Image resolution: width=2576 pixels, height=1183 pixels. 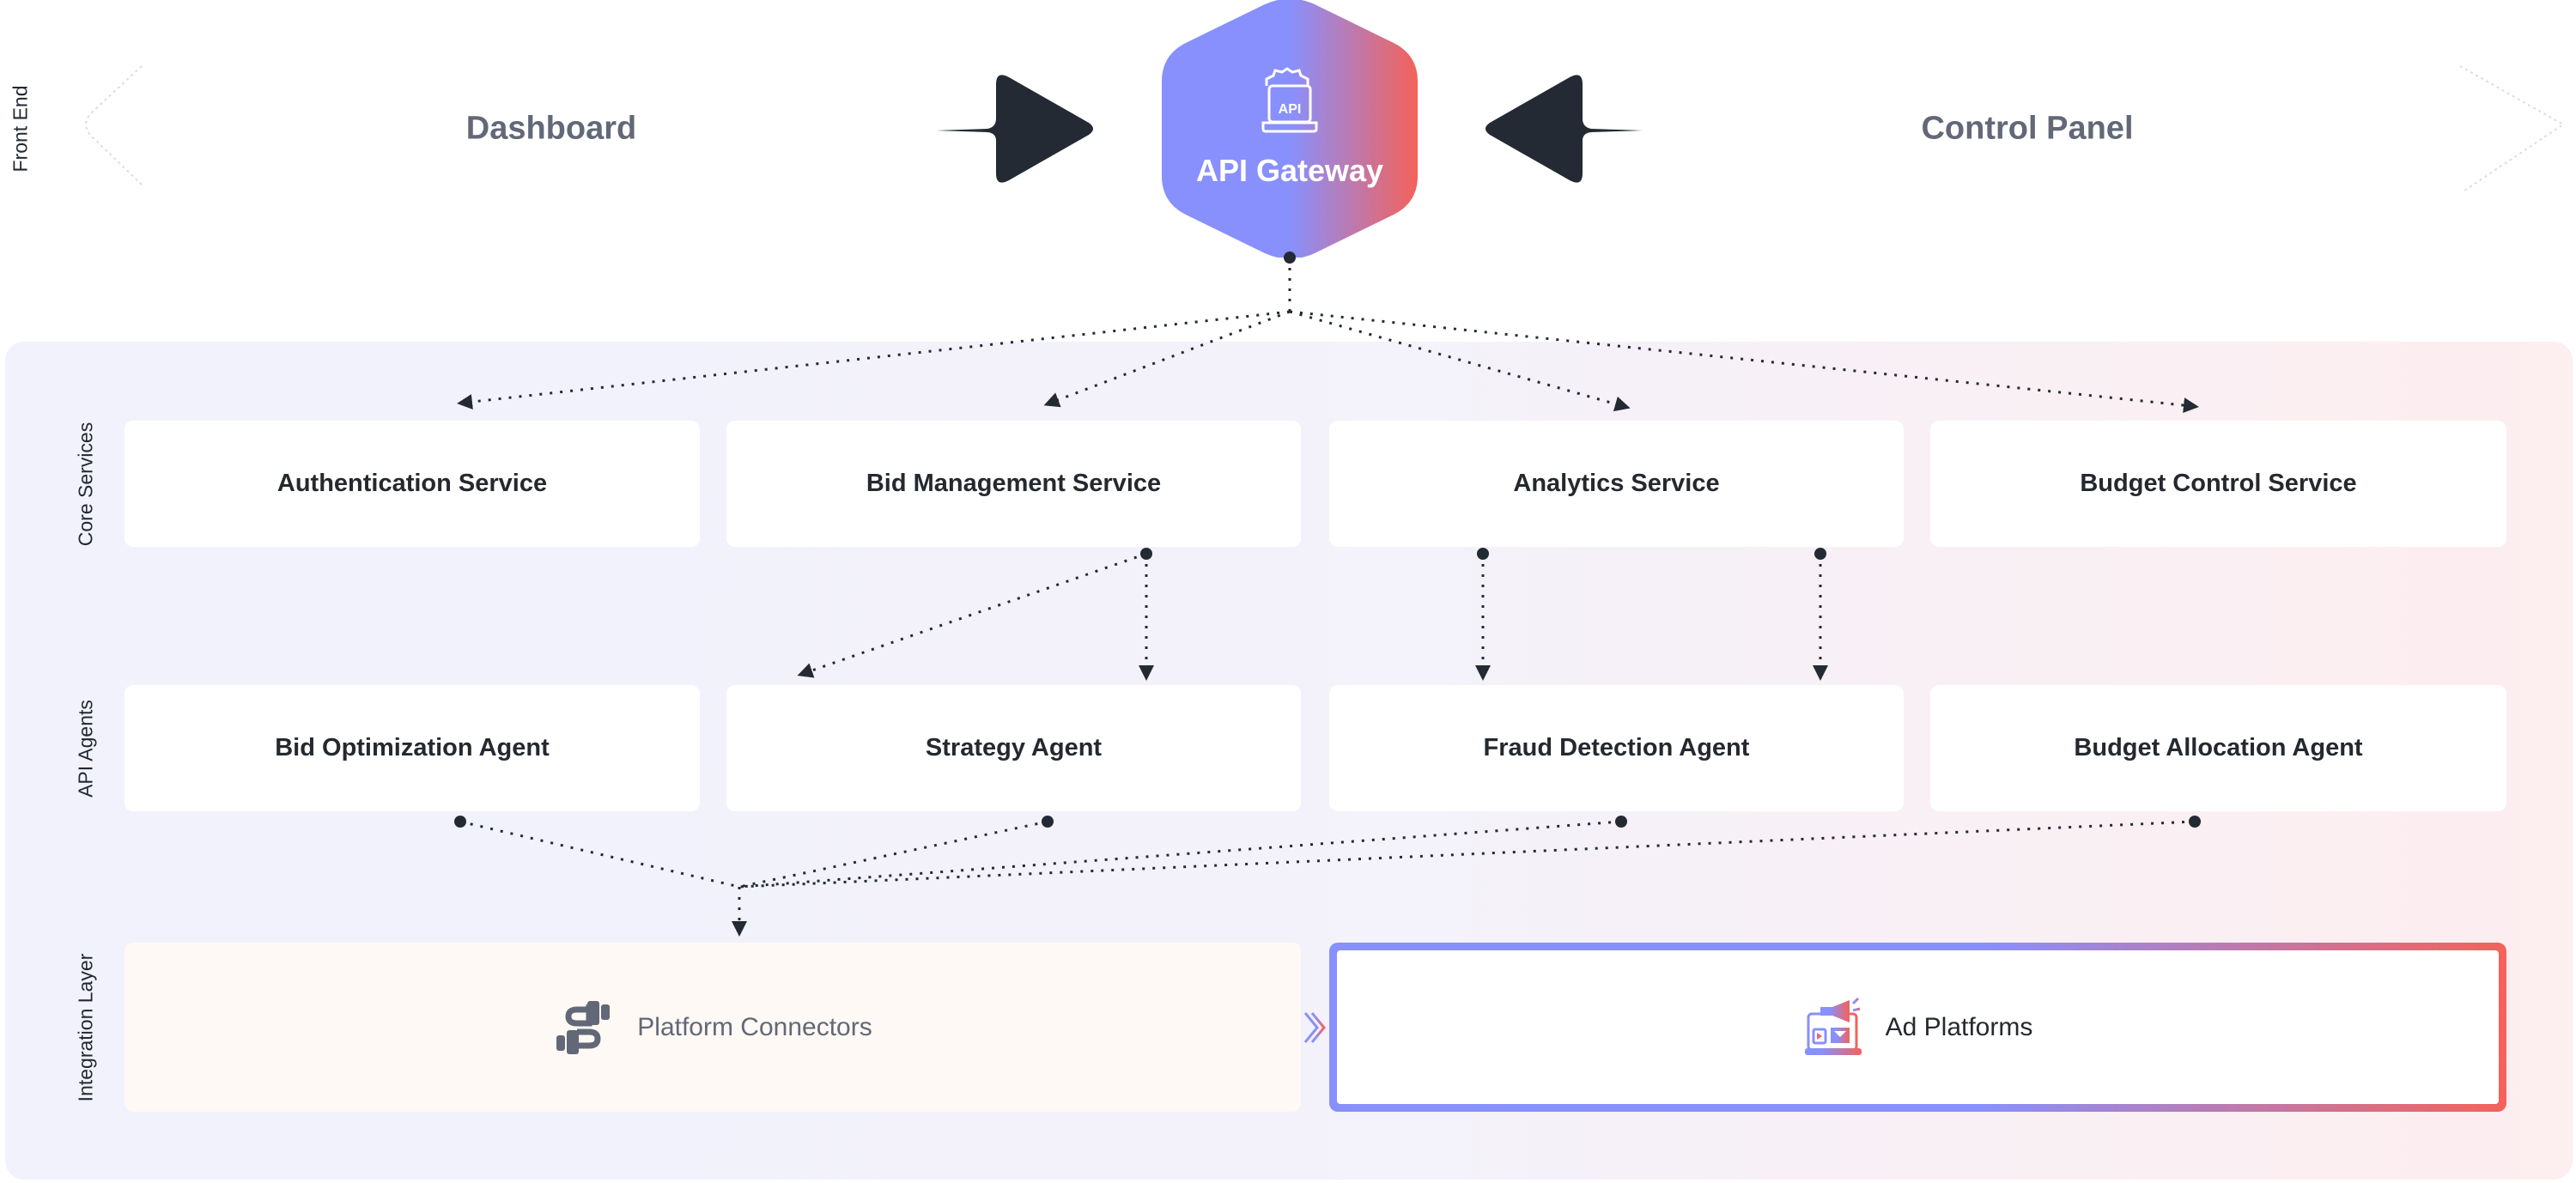 I want to click on plug-cable-icon, so click(x=583, y=1027).